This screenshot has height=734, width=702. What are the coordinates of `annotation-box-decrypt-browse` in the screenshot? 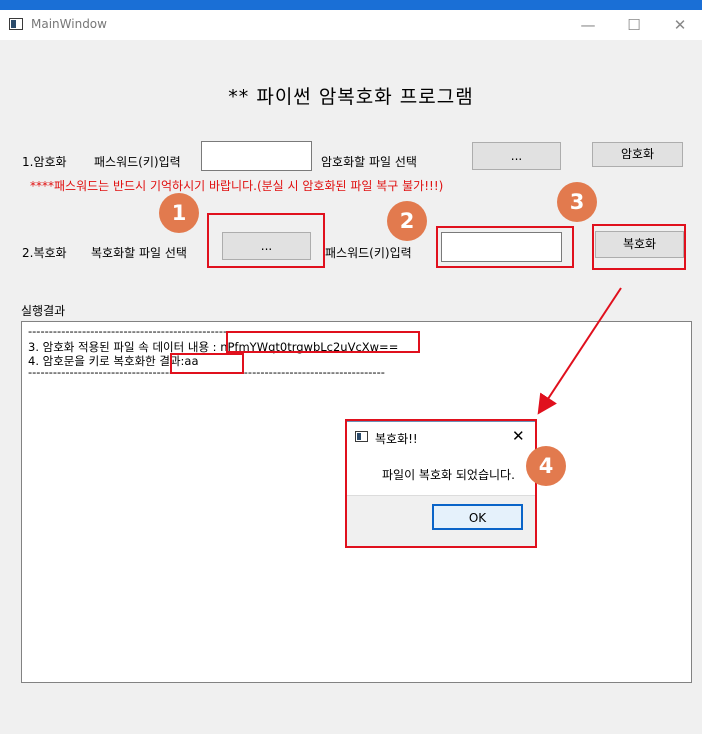 It's located at (266, 240).